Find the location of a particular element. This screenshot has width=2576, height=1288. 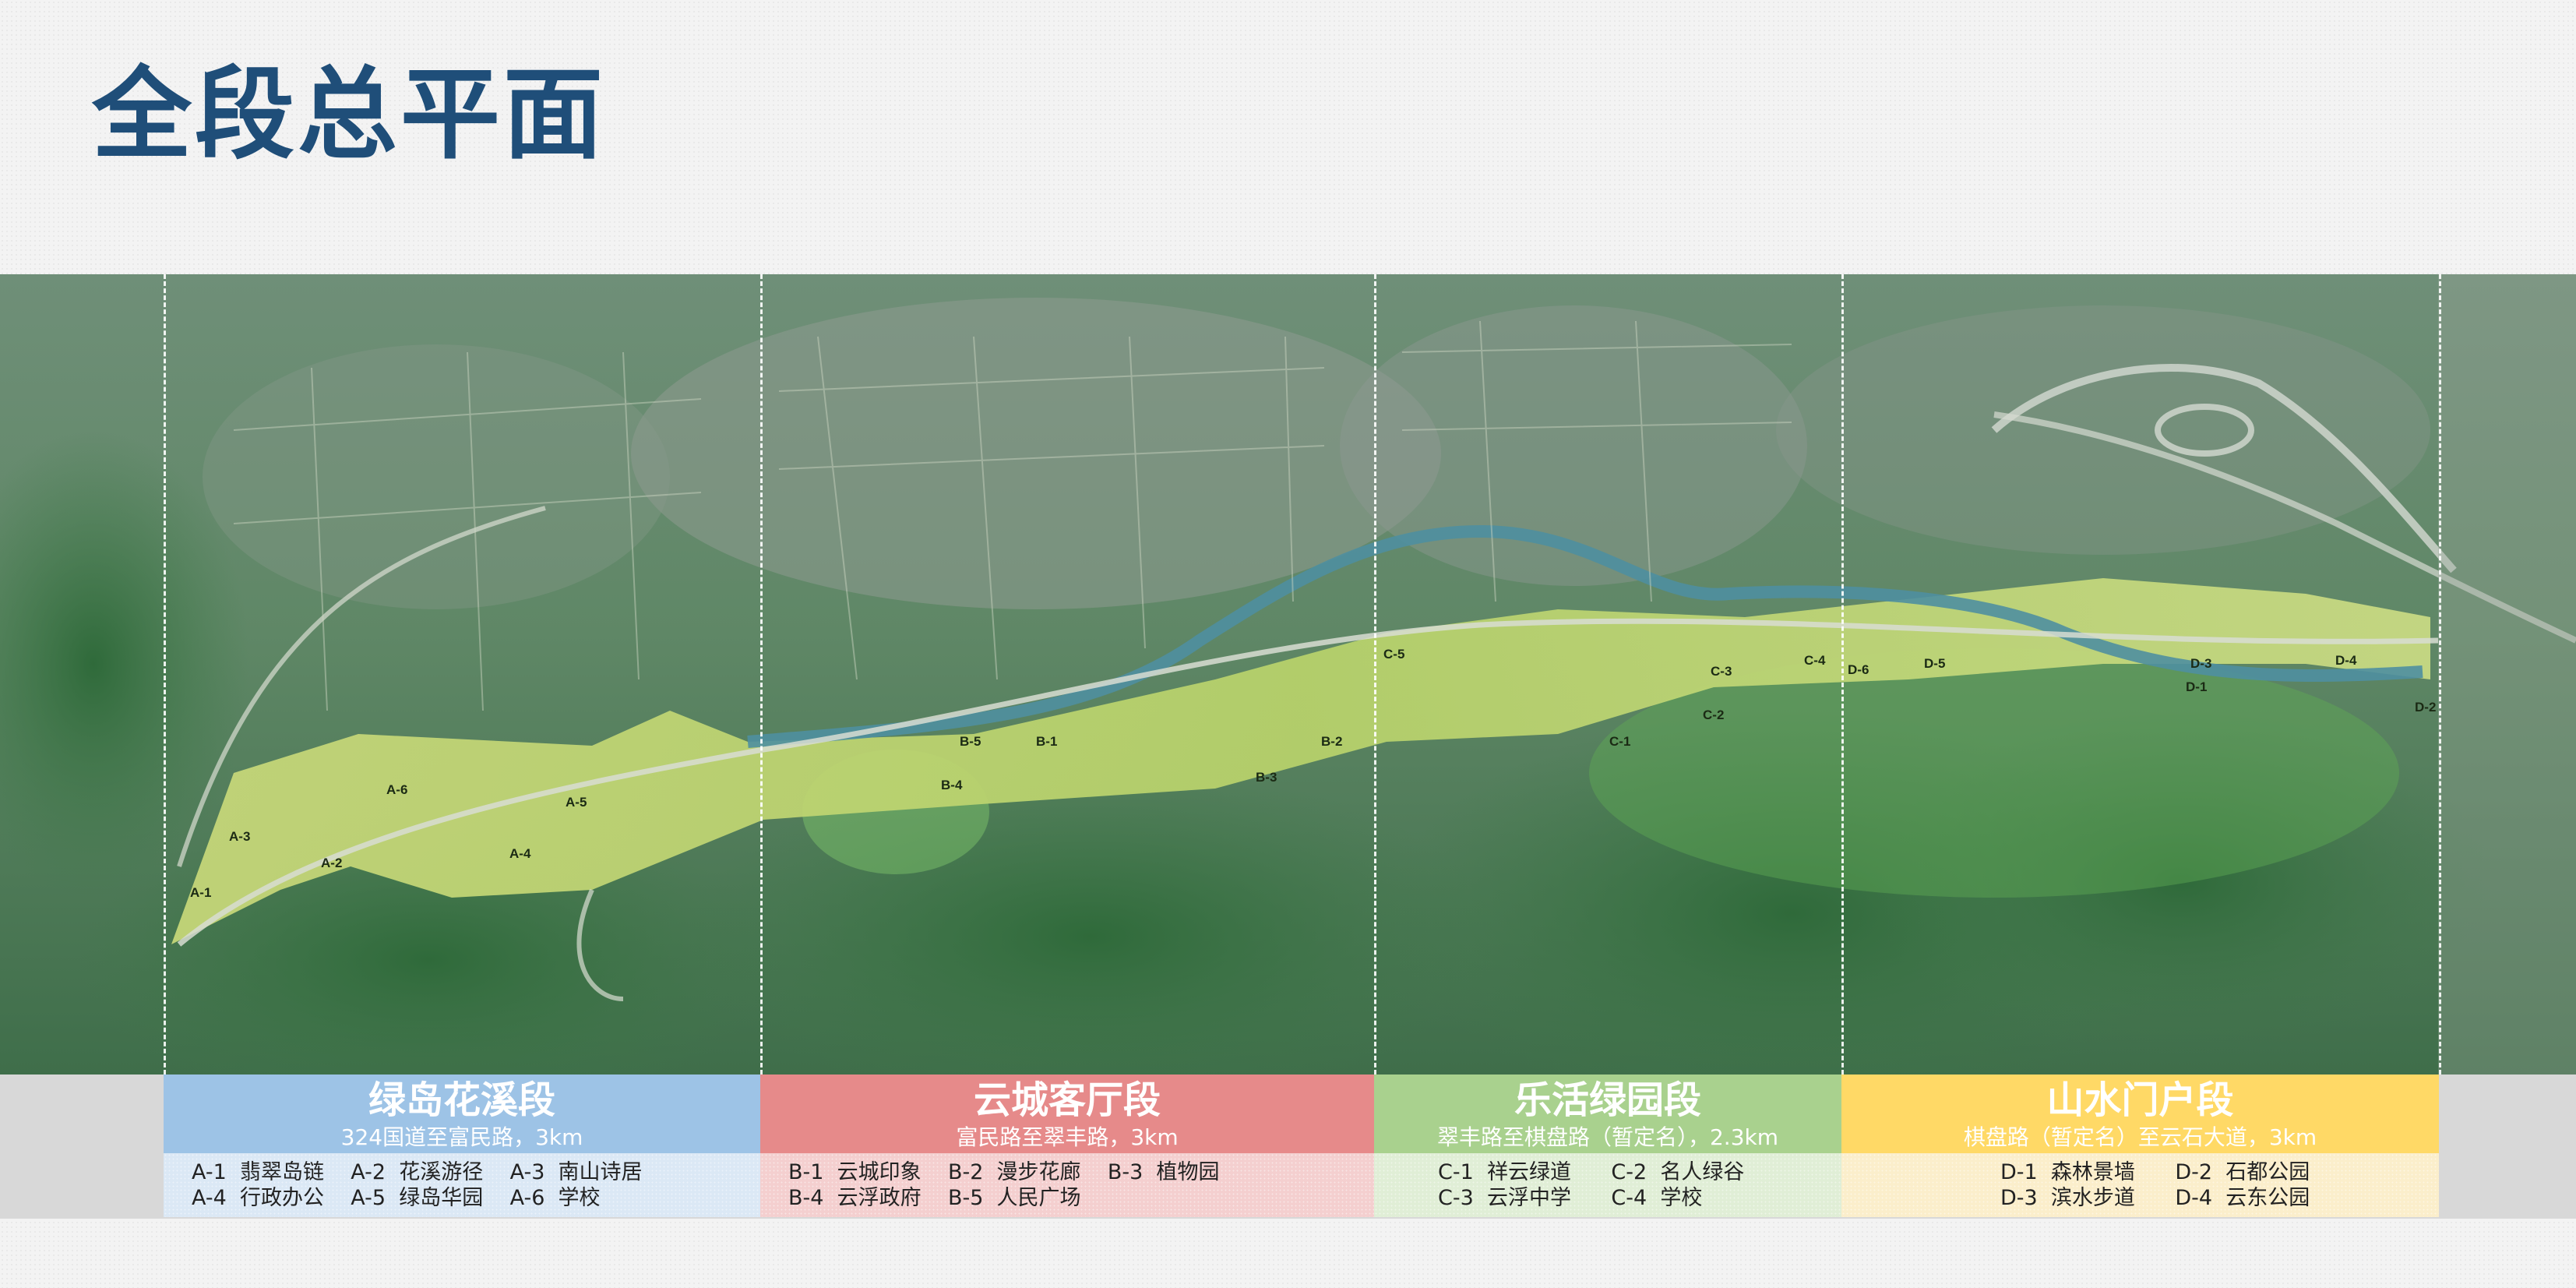

map-label-b4: B-4 is located at coordinates (952, 785).